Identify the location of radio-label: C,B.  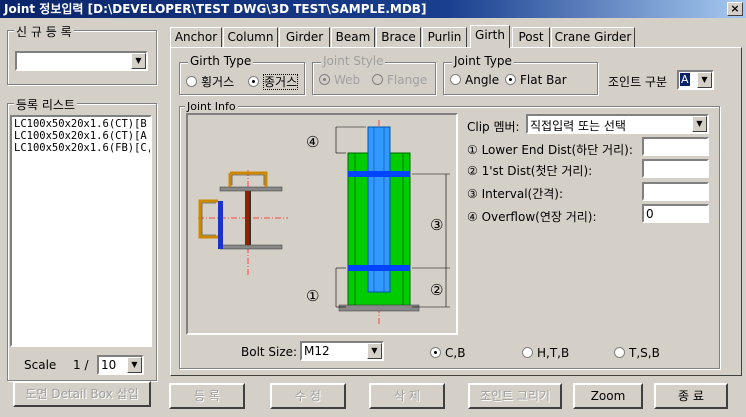
(455, 353).